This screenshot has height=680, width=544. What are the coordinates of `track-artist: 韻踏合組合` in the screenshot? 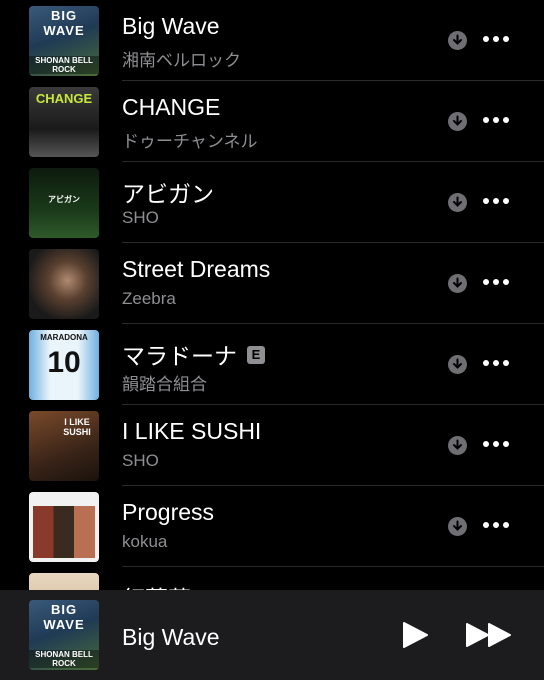 It's located at (164, 384).